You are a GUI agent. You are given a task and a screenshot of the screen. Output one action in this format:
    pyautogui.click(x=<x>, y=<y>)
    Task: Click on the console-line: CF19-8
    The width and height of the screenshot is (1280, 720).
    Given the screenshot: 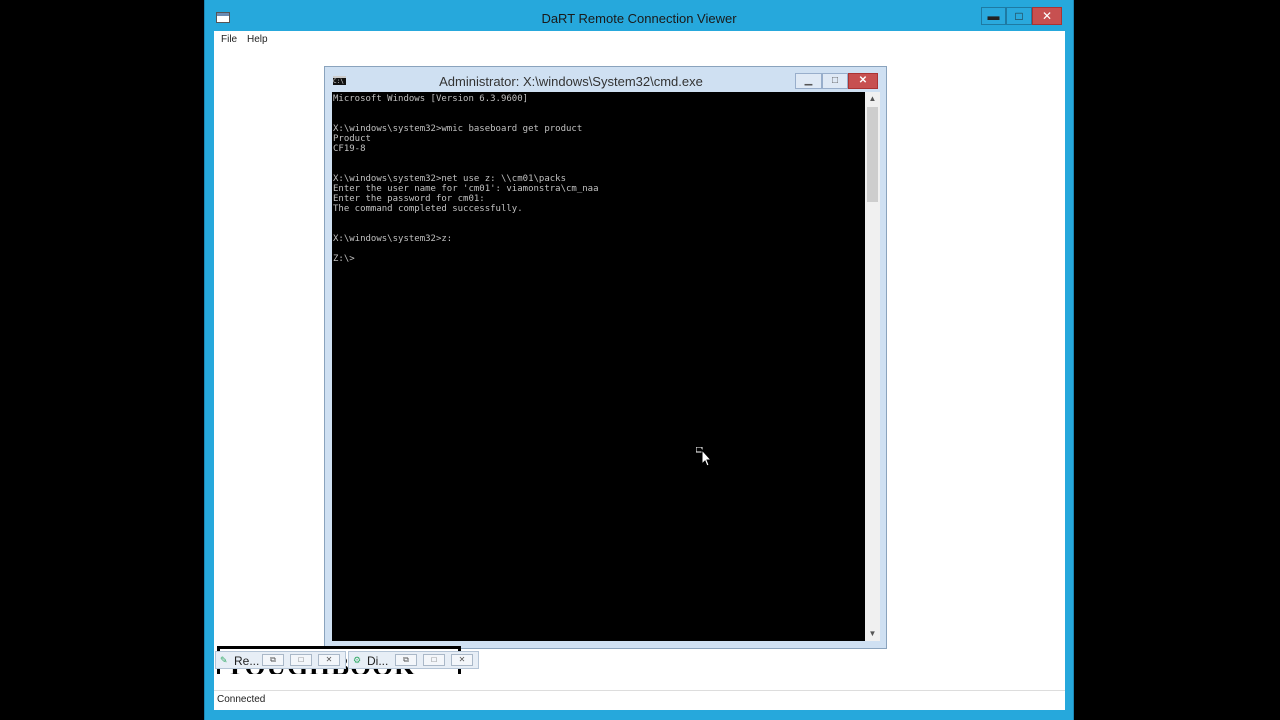 What is the action you would take?
    pyautogui.click(x=349, y=149)
    